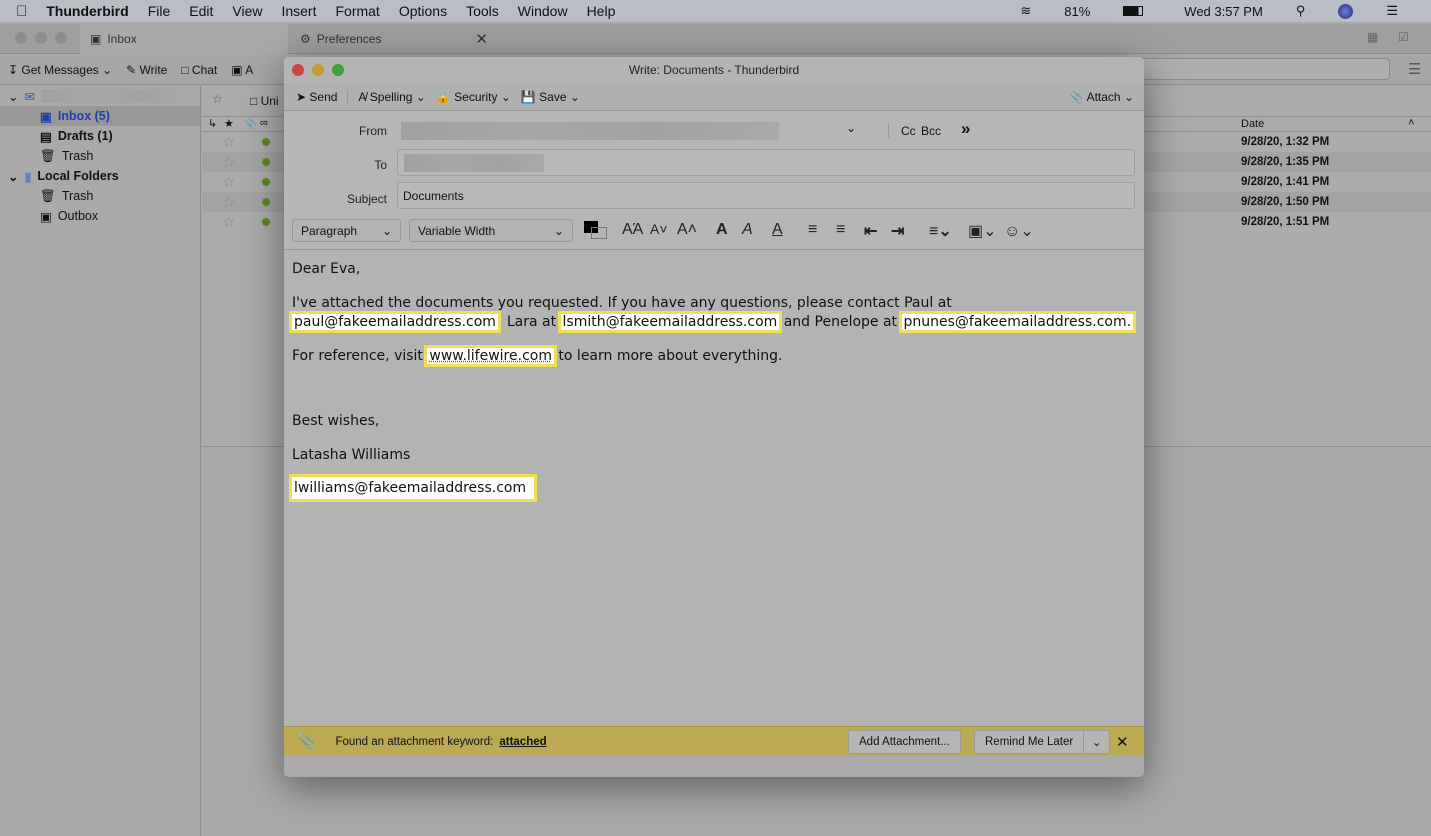  I want to click on attach-button: 📎 Attach ⌄, so click(1101, 97).